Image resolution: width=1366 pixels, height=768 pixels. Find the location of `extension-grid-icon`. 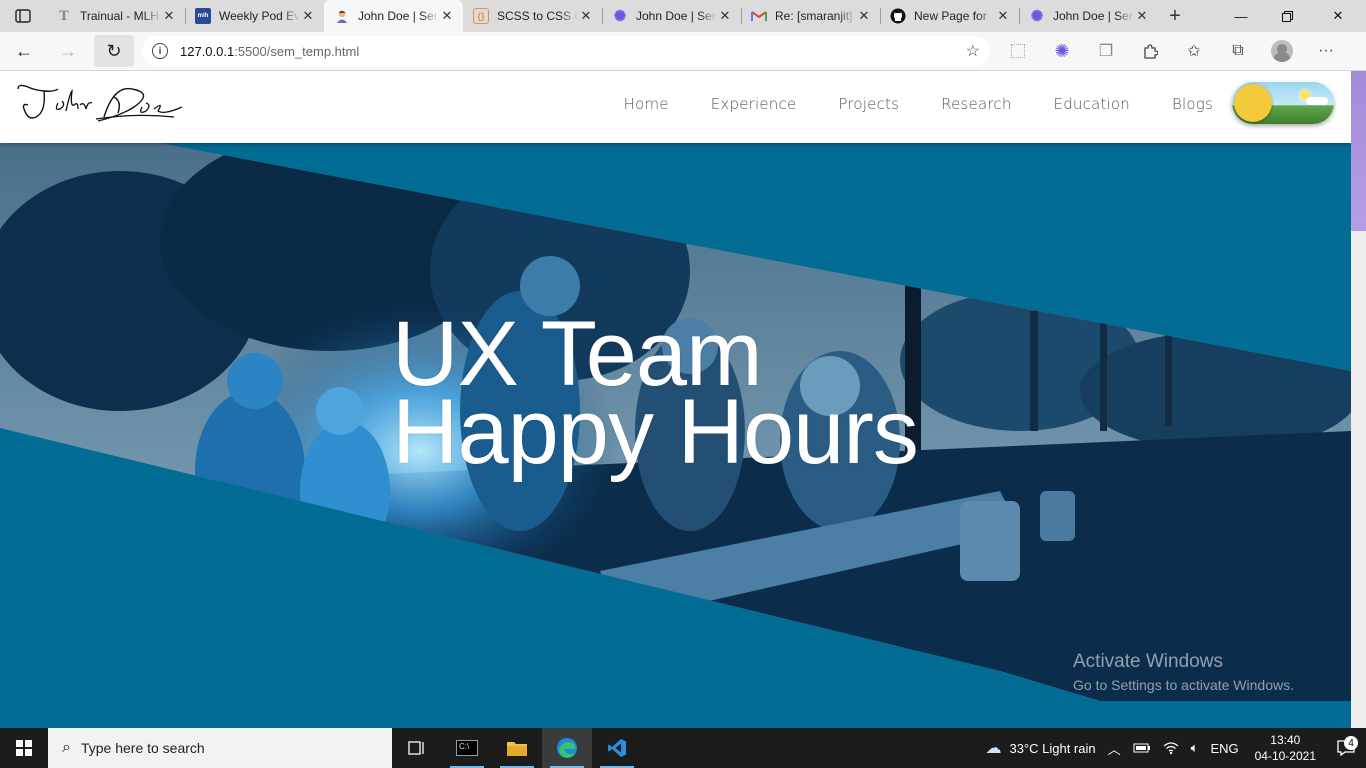

extension-grid-icon is located at coordinates (1018, 51).